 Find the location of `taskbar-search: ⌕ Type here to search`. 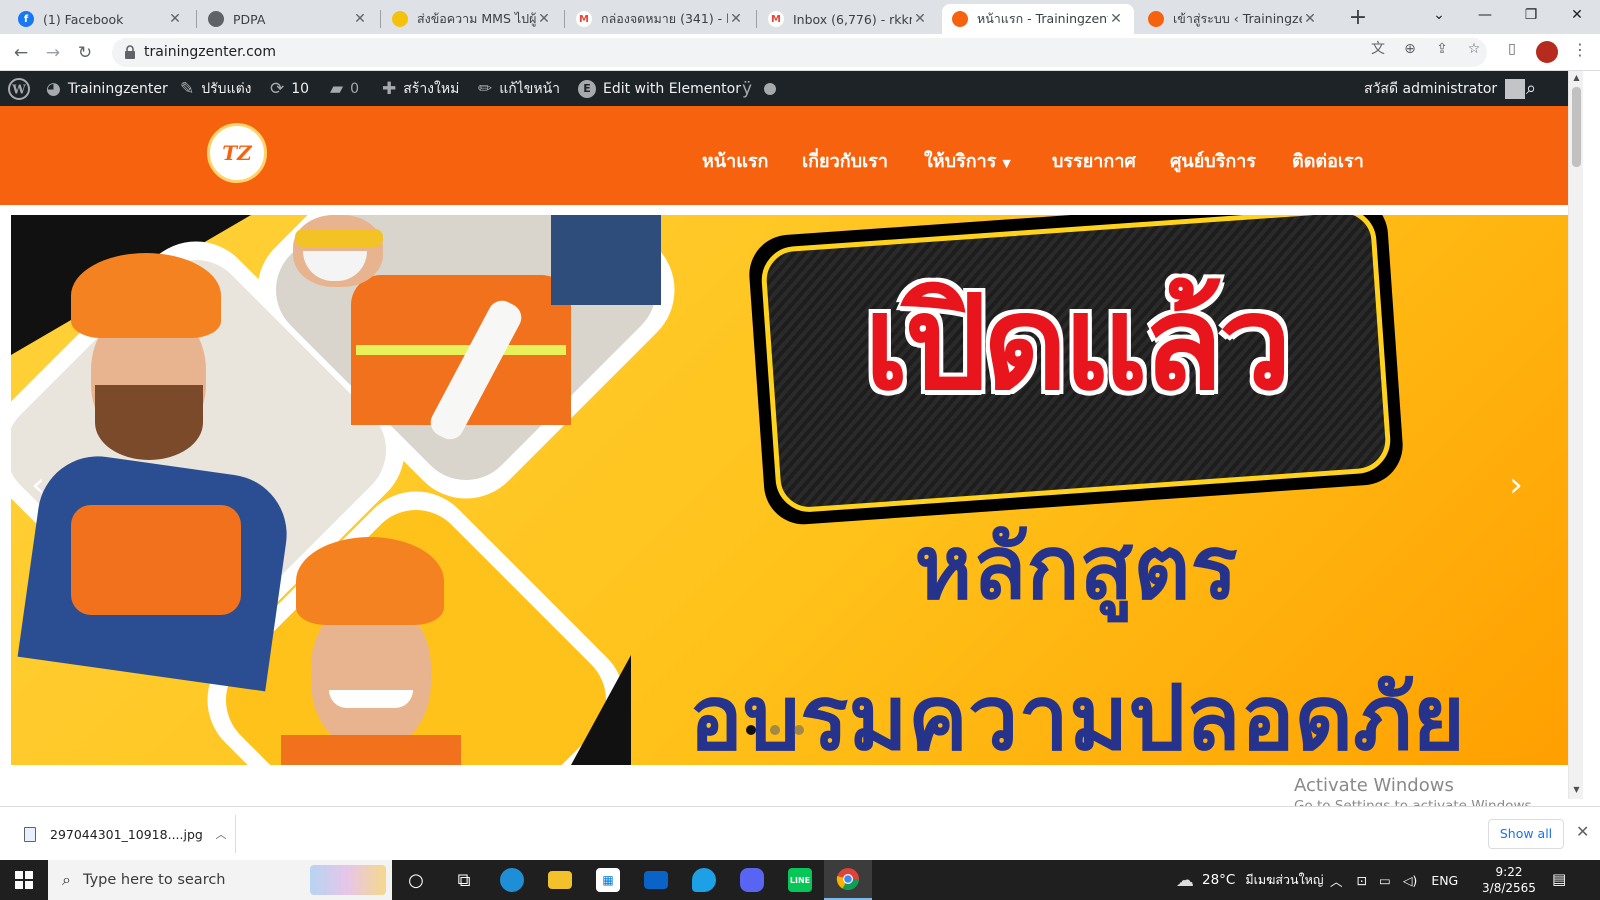

taskbar-search: ⌕ Type here to search is located at coordinates (220, 880).